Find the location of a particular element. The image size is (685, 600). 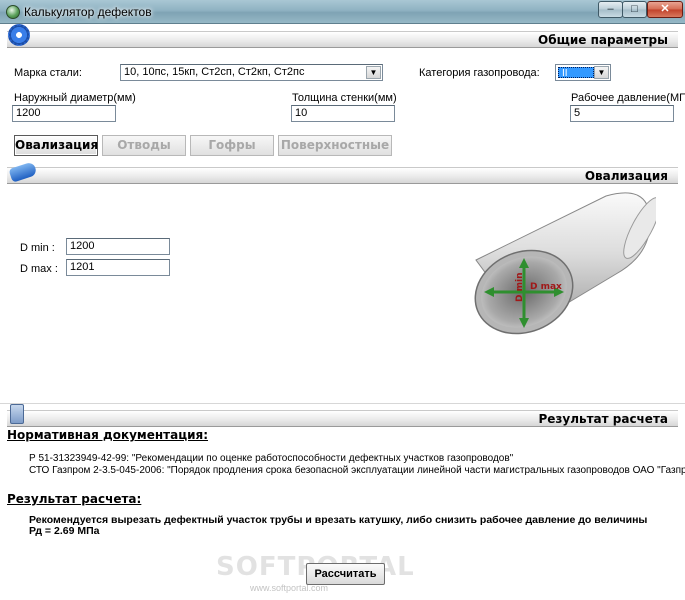

ovalization-header: Овализация is located at coordinates (342, 175).